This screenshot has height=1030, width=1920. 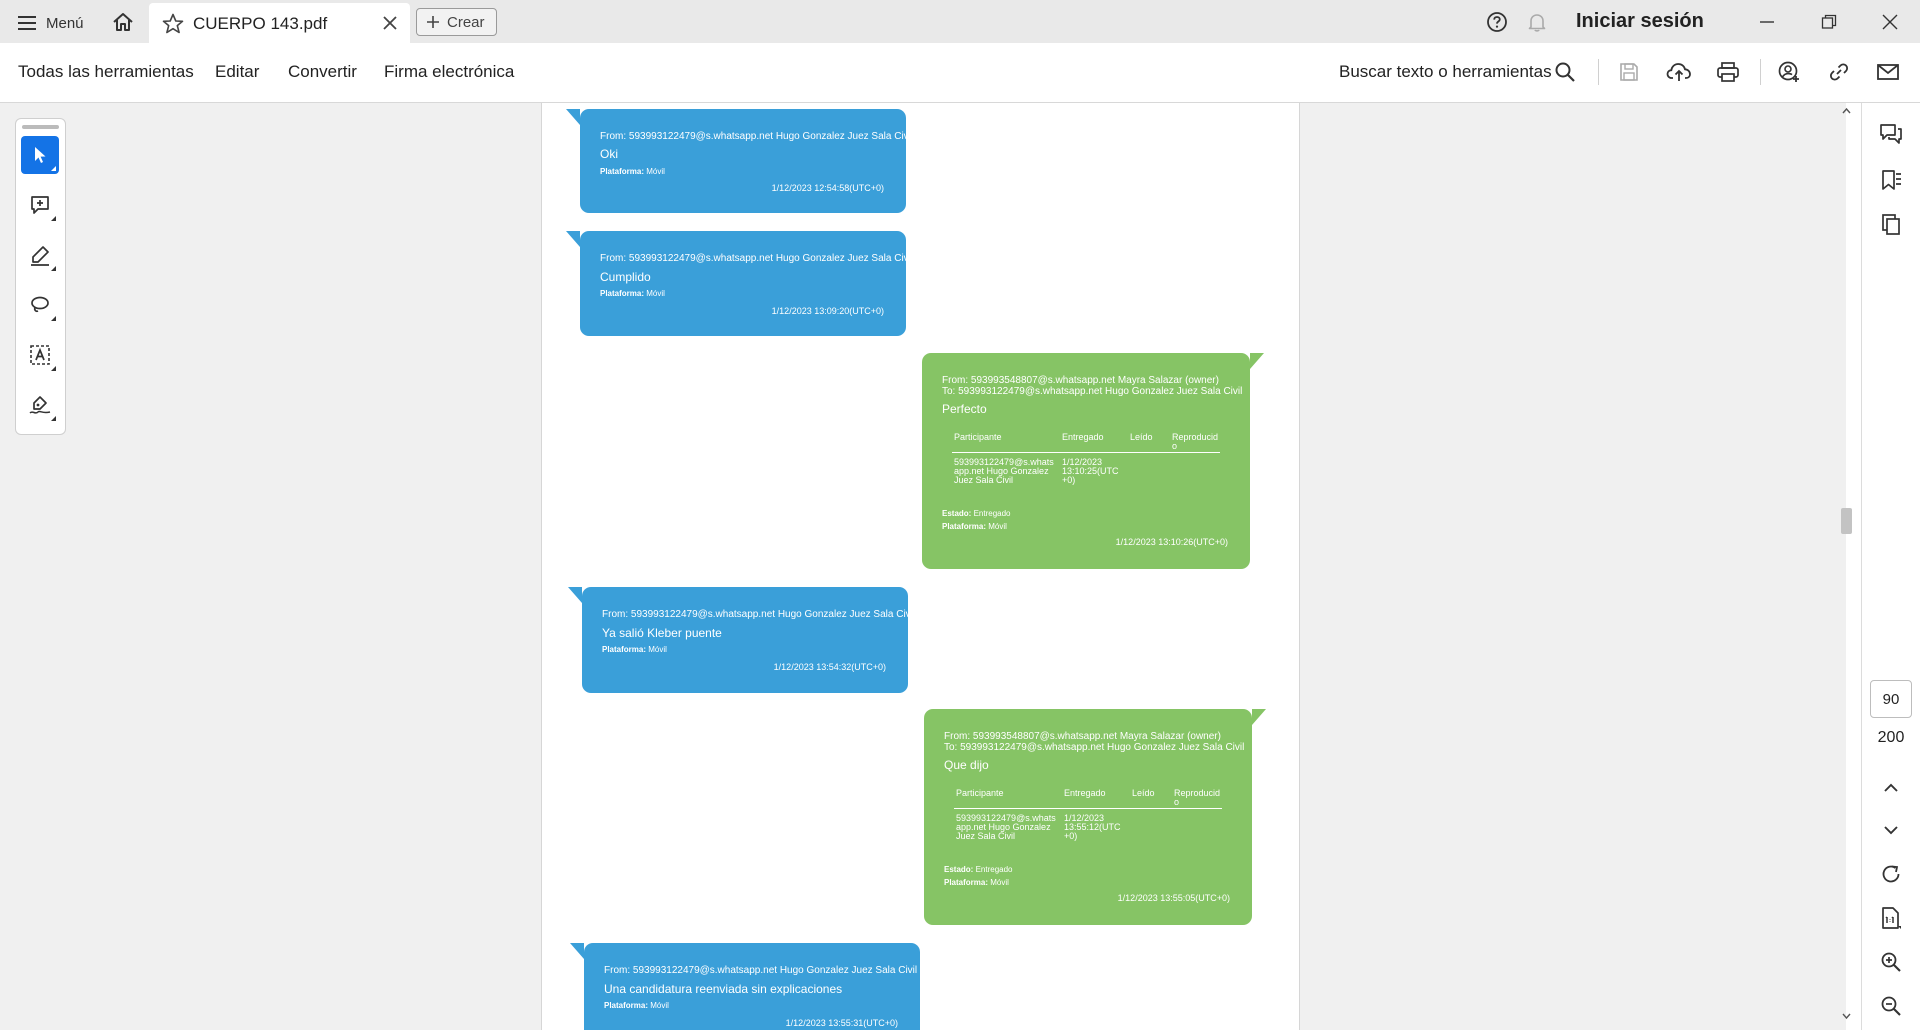 I want to click on scroll-down-arrow-icon, so click(x=1846, y=1016).